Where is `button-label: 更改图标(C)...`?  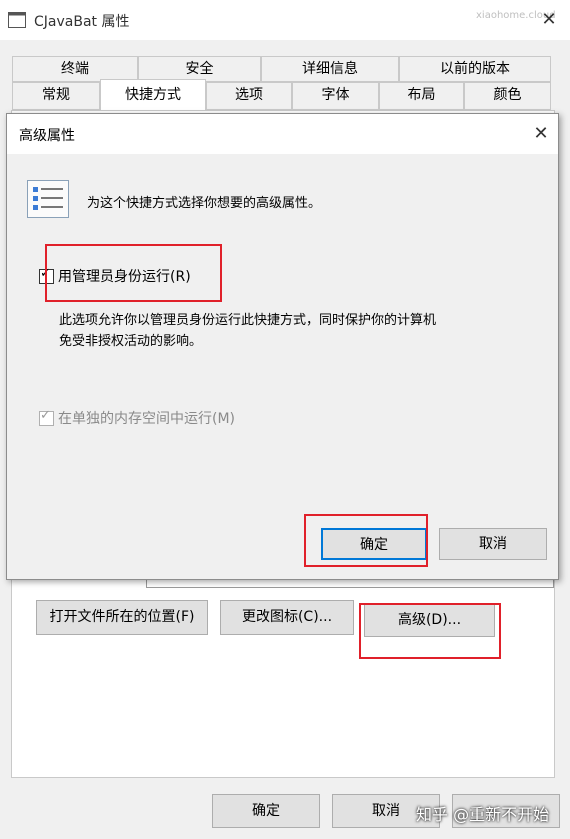 button-label: 更改图标(C)... is located at coordinates (287, 617).